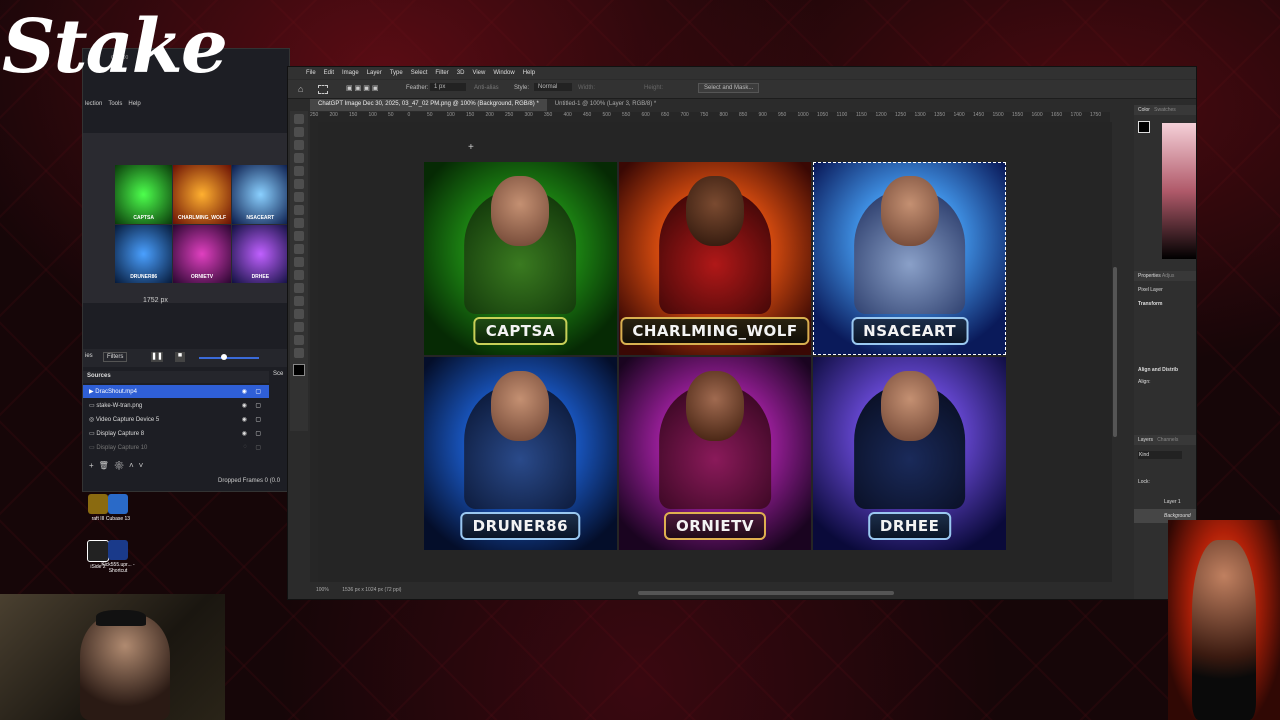 Image resolution: width=1280 pixels, height=720 pixels. I want to click on eye-off-icon: ◌, so click(245, 447).